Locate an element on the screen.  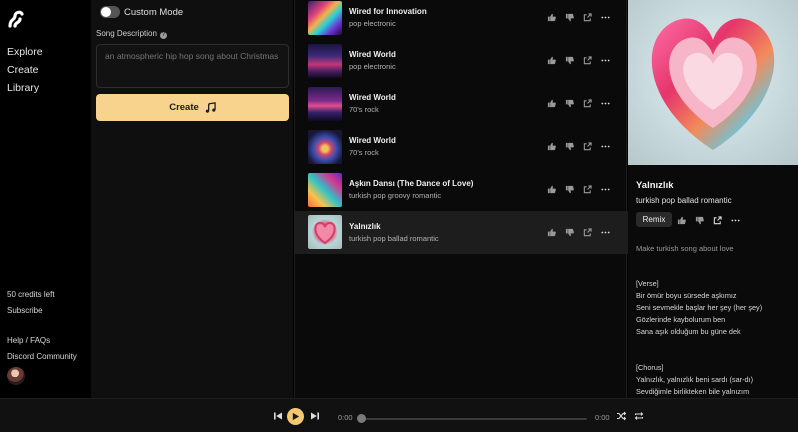
nav-library: Library is located at coordinates (23, 88).